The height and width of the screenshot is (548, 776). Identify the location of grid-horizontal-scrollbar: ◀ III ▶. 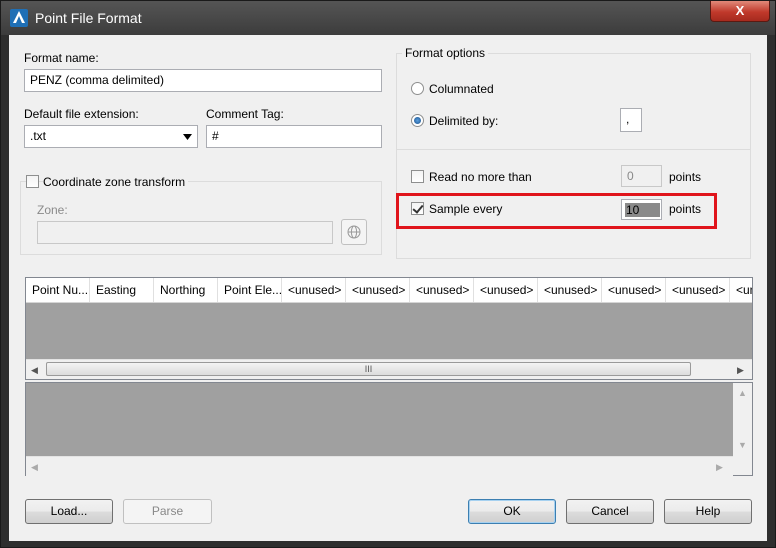
(389, 369).